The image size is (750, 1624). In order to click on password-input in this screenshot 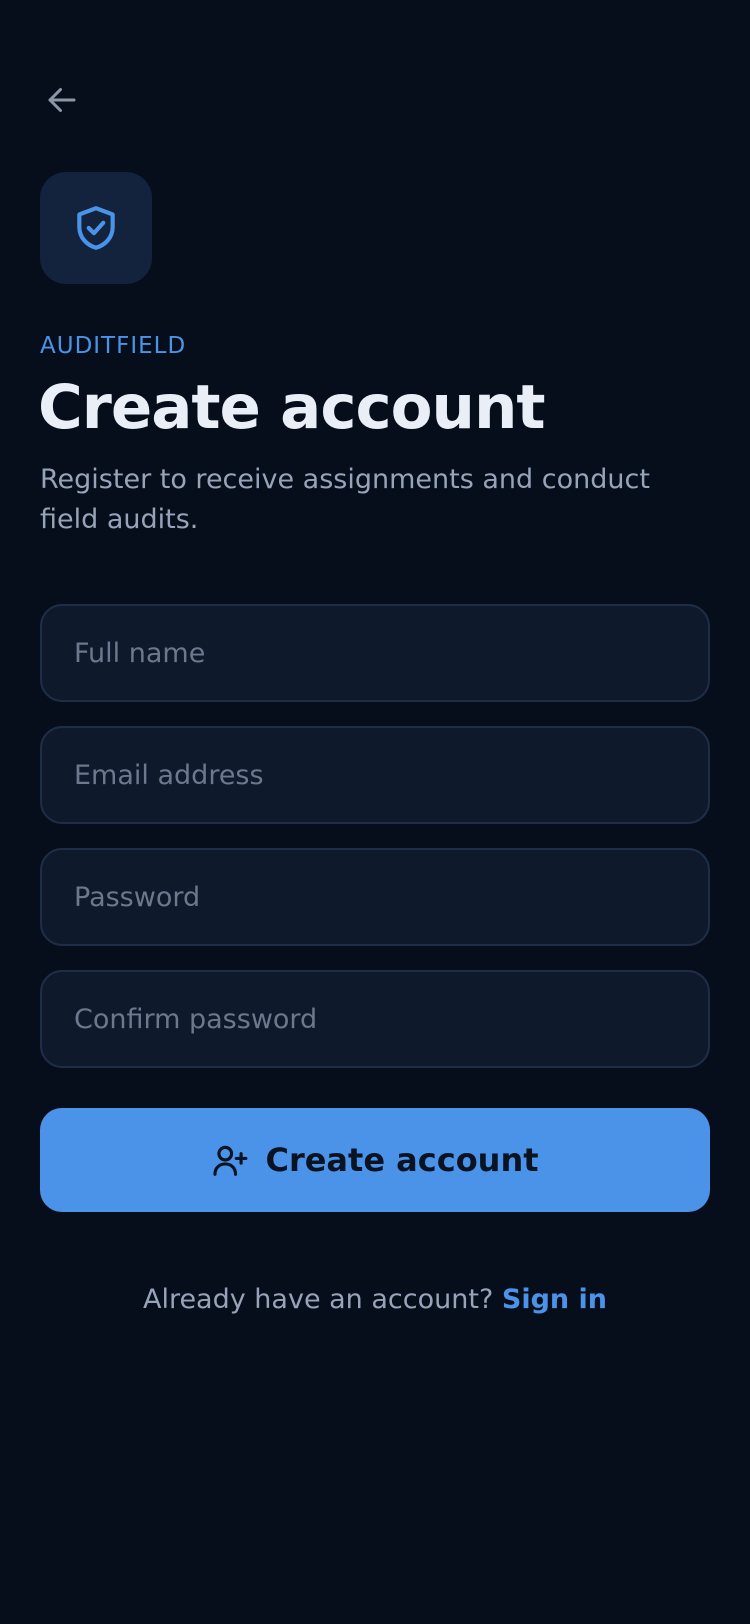, I will do `click(375, 897)`.